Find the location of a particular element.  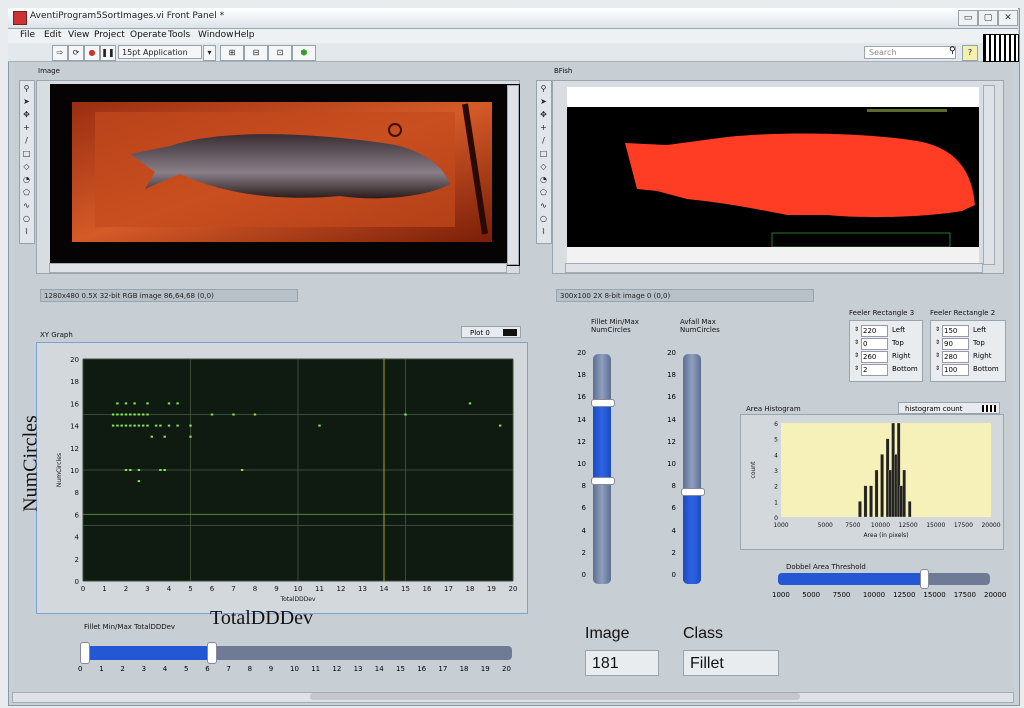

pause-icon: ❚❚ is located at coordinates (108, 53).